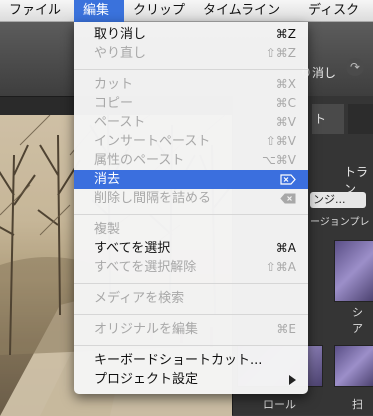  I want to click on menu-item-delete: 消去, so click(191, 179).